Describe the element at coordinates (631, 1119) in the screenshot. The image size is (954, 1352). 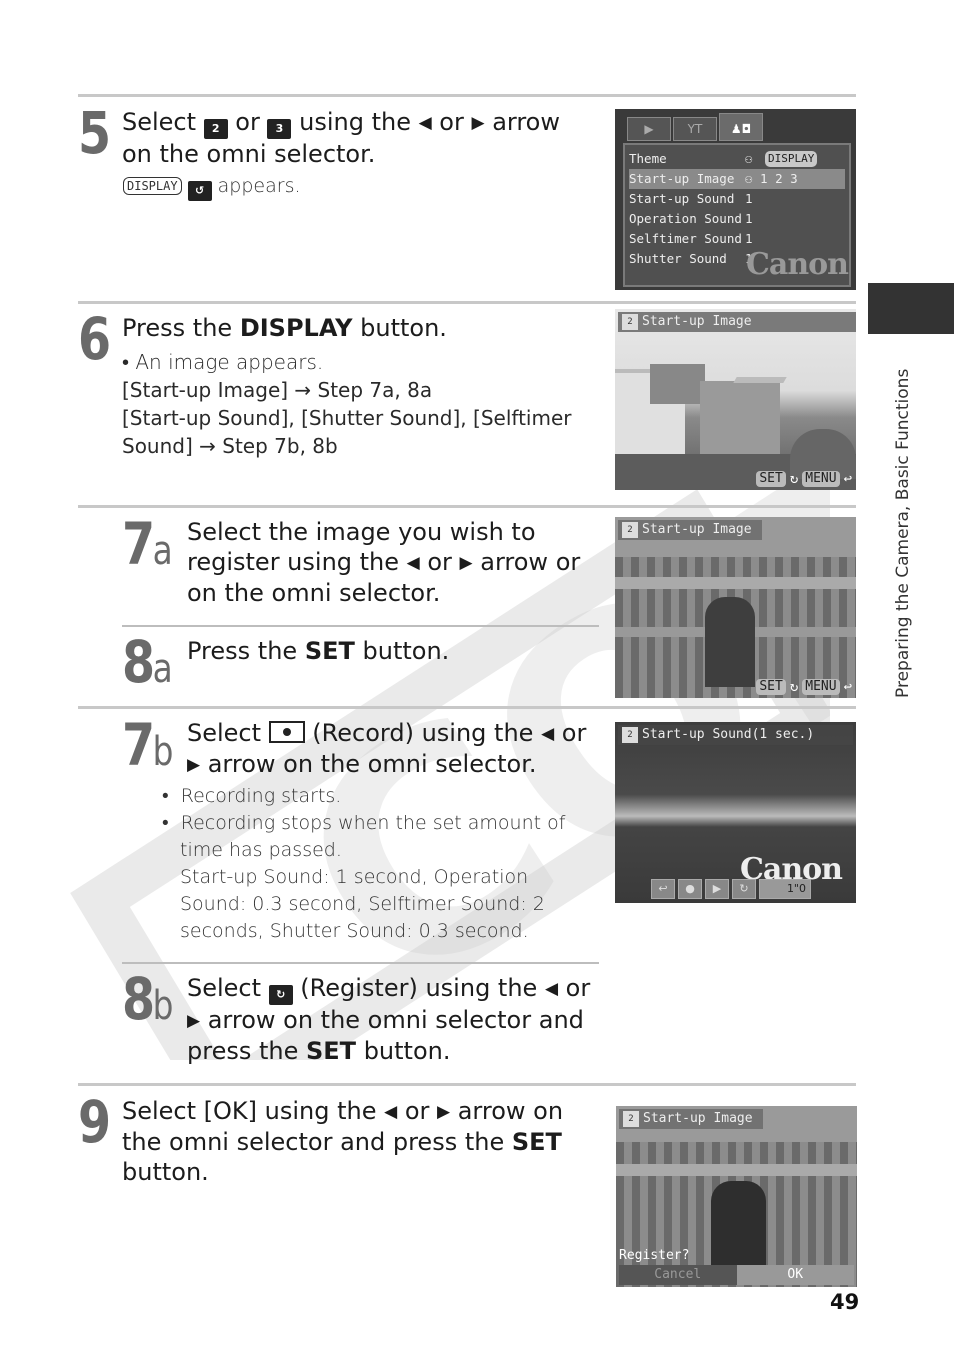
I see `startup-image-icon: 2` at that location.